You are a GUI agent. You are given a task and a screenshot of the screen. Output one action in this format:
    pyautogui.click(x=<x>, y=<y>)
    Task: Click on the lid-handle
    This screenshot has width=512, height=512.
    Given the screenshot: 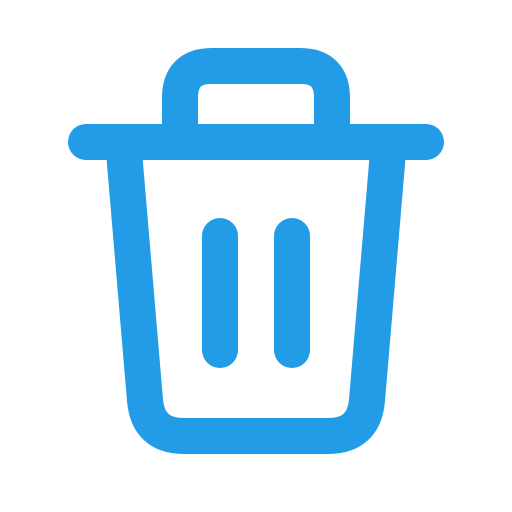 What is the action you would take?
    pyautogui.click(x=256, y=95)
    